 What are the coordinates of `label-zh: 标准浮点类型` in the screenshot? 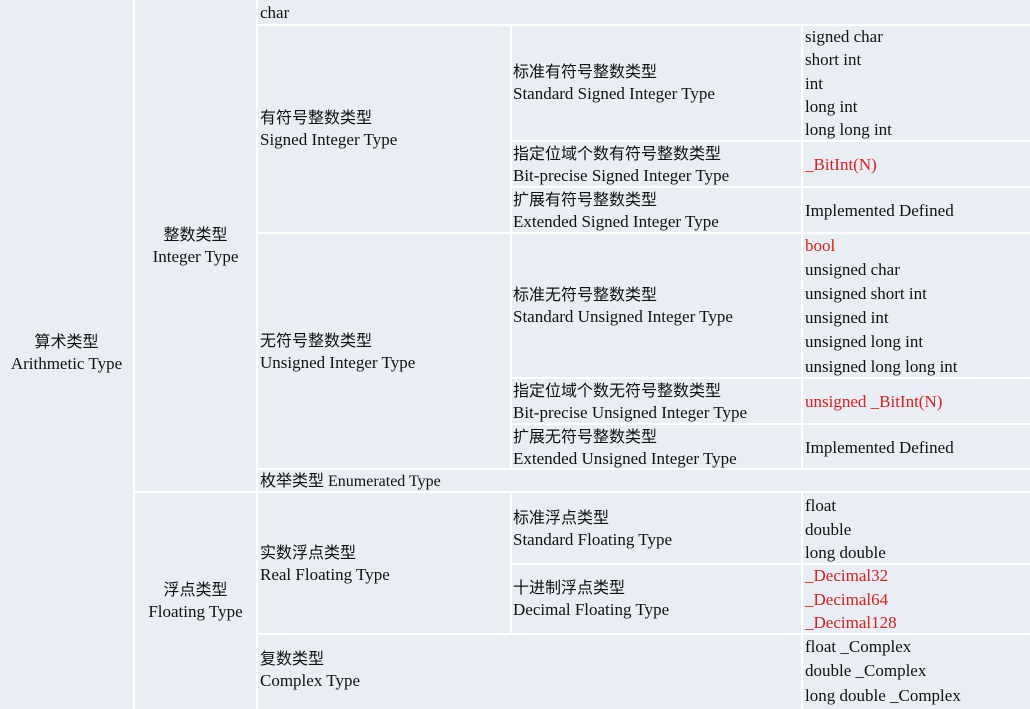 It's located at (561, 517).